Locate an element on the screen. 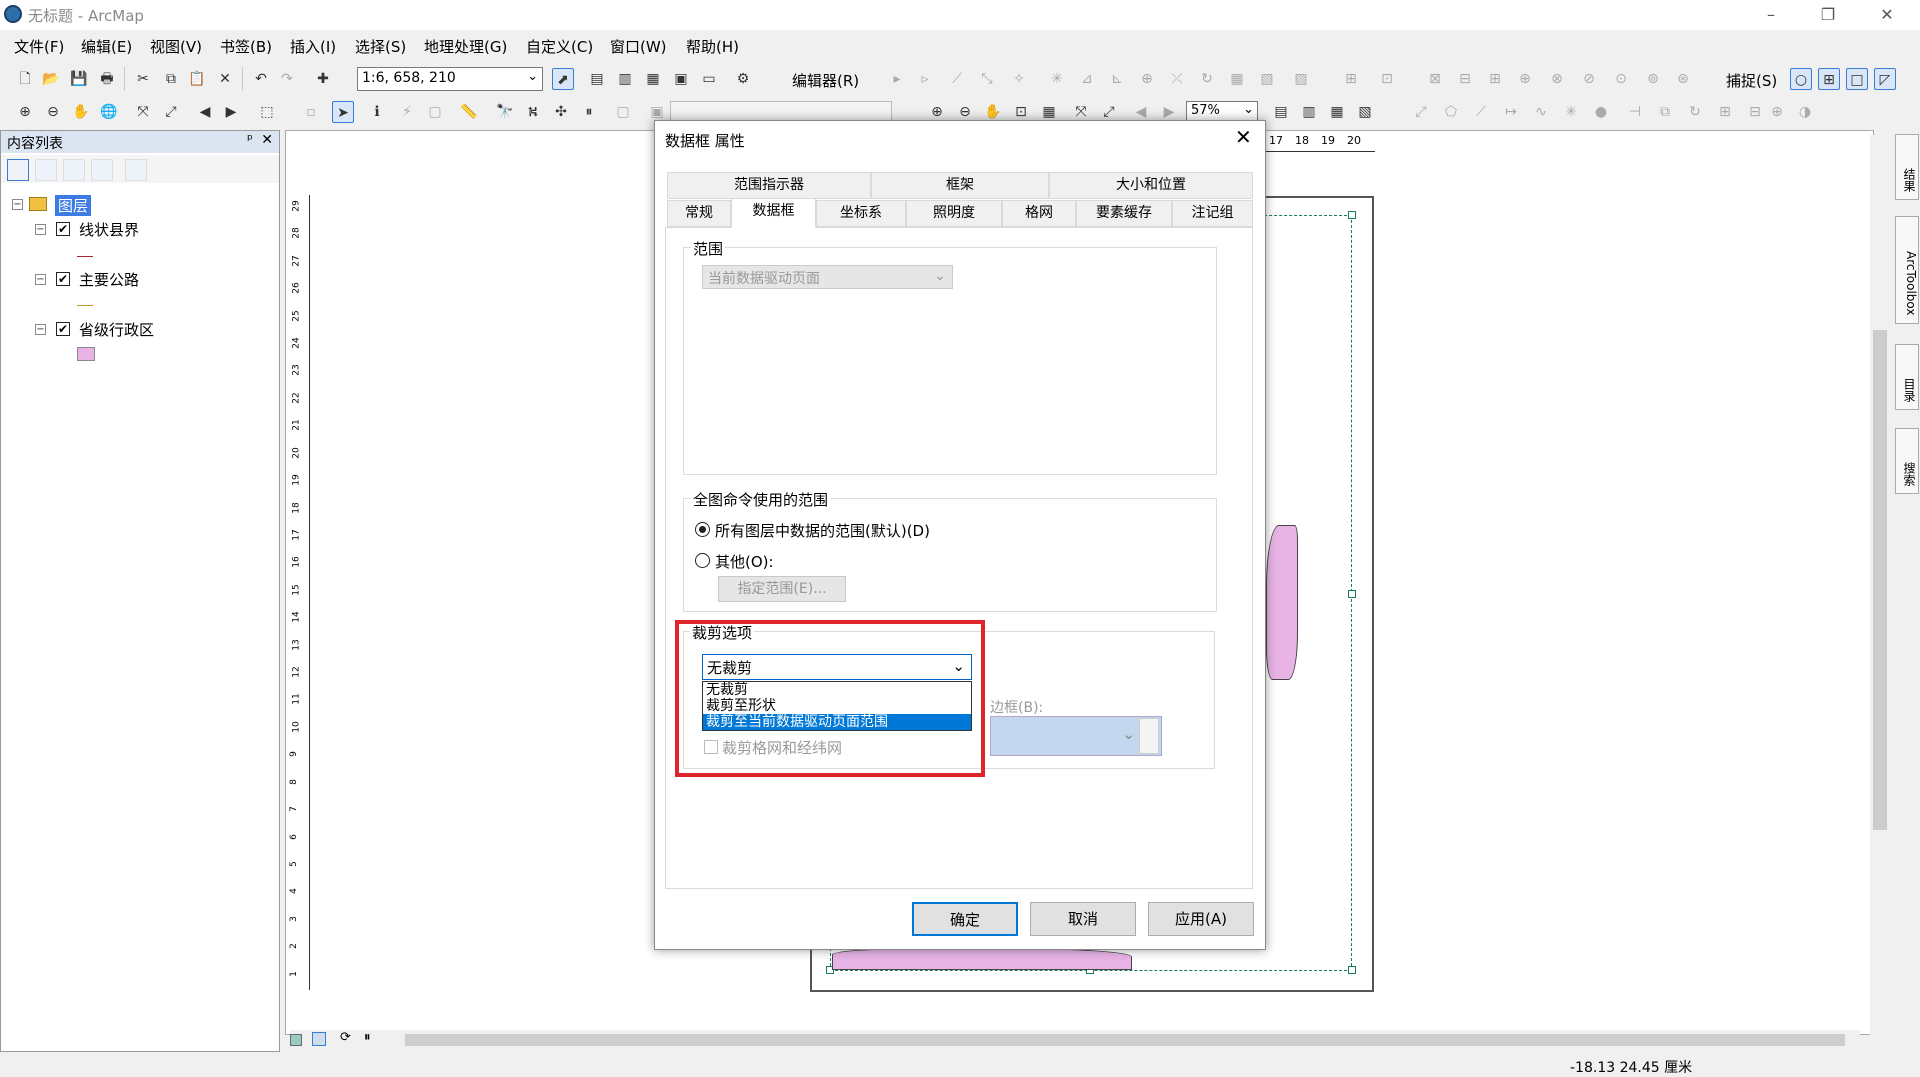 This screenshot has height=1077, width=1920. tab-coordinate-system: 坐标系 is located at coordinates (861, 213).